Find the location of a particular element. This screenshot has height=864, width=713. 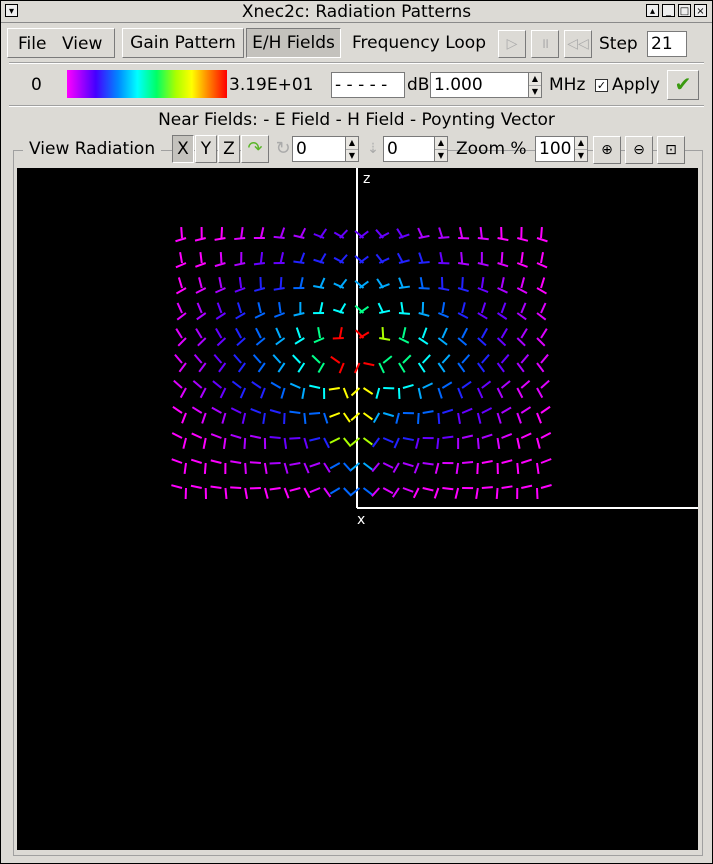

apply-checkbox: ✓ Apply is located at coordinates (627, 85).